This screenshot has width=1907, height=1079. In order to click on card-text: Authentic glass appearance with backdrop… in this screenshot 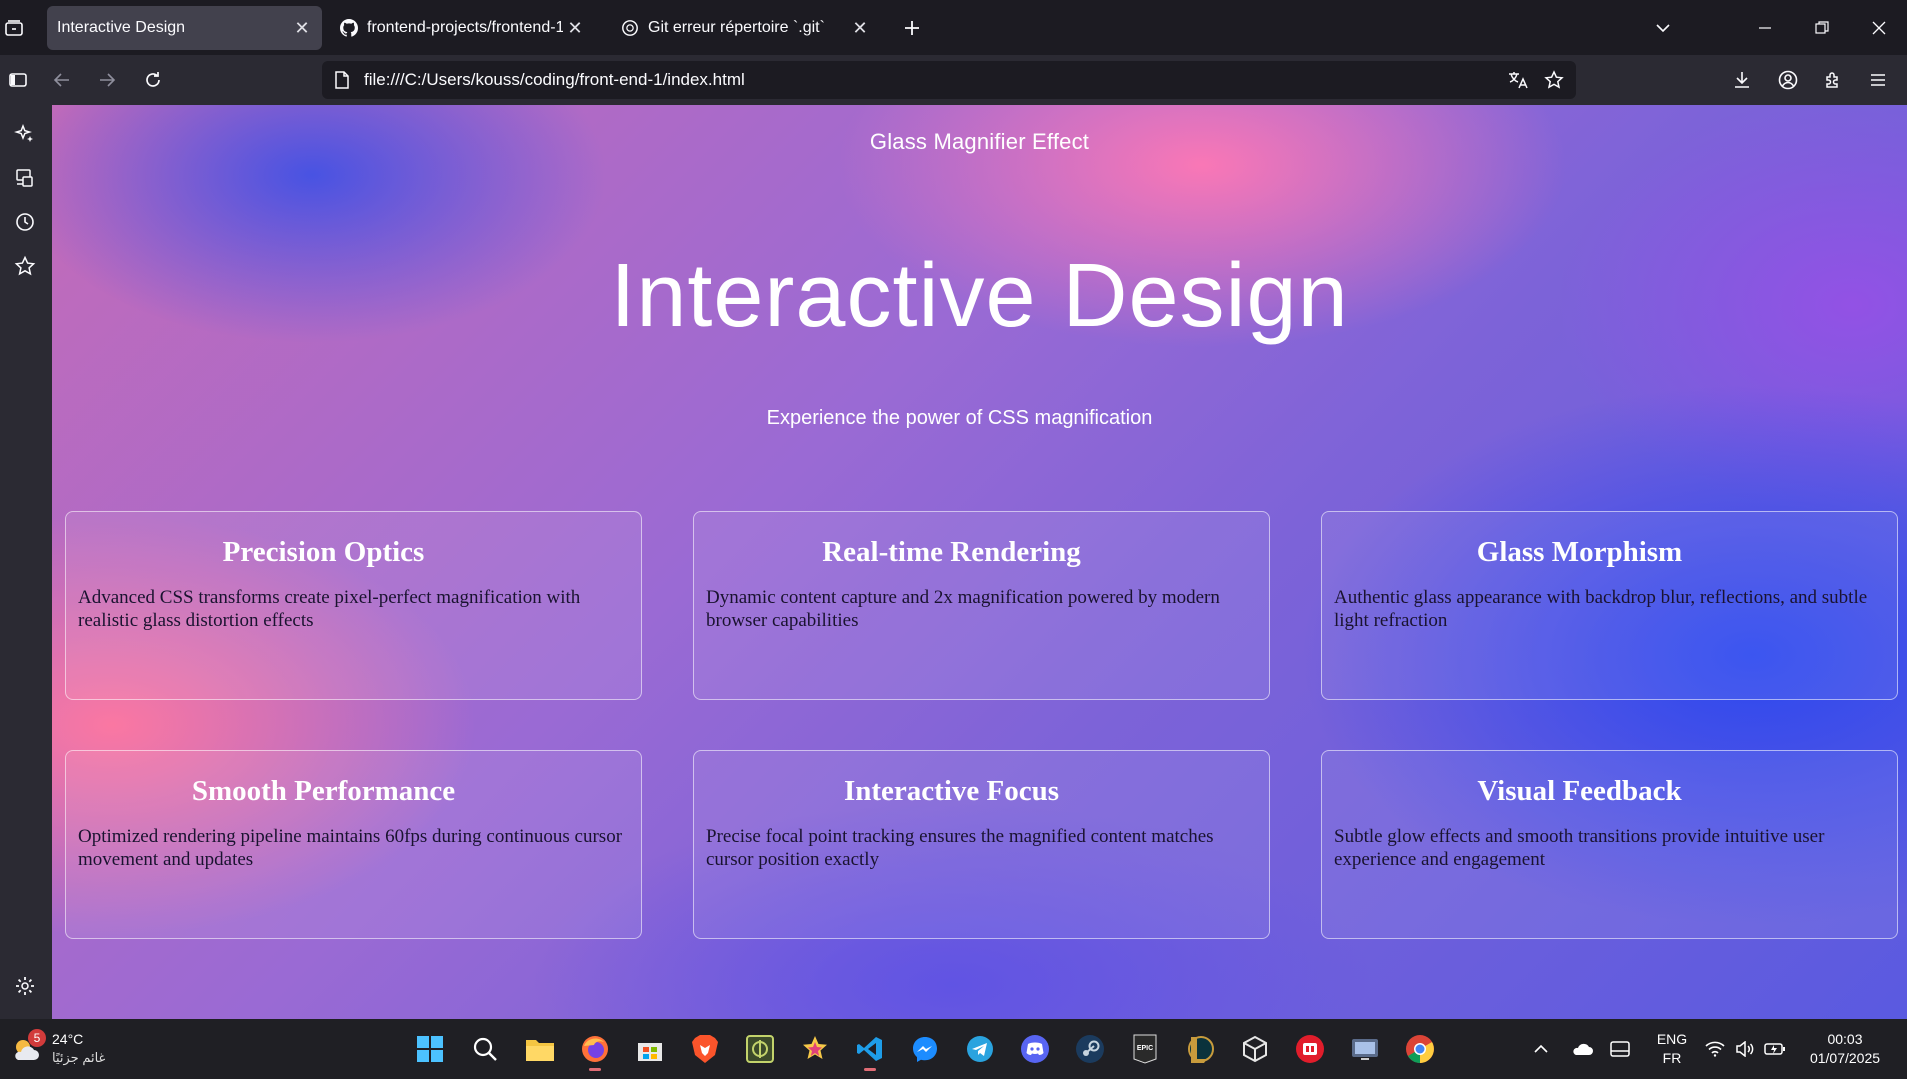, I will do `click(1601, 609)`.